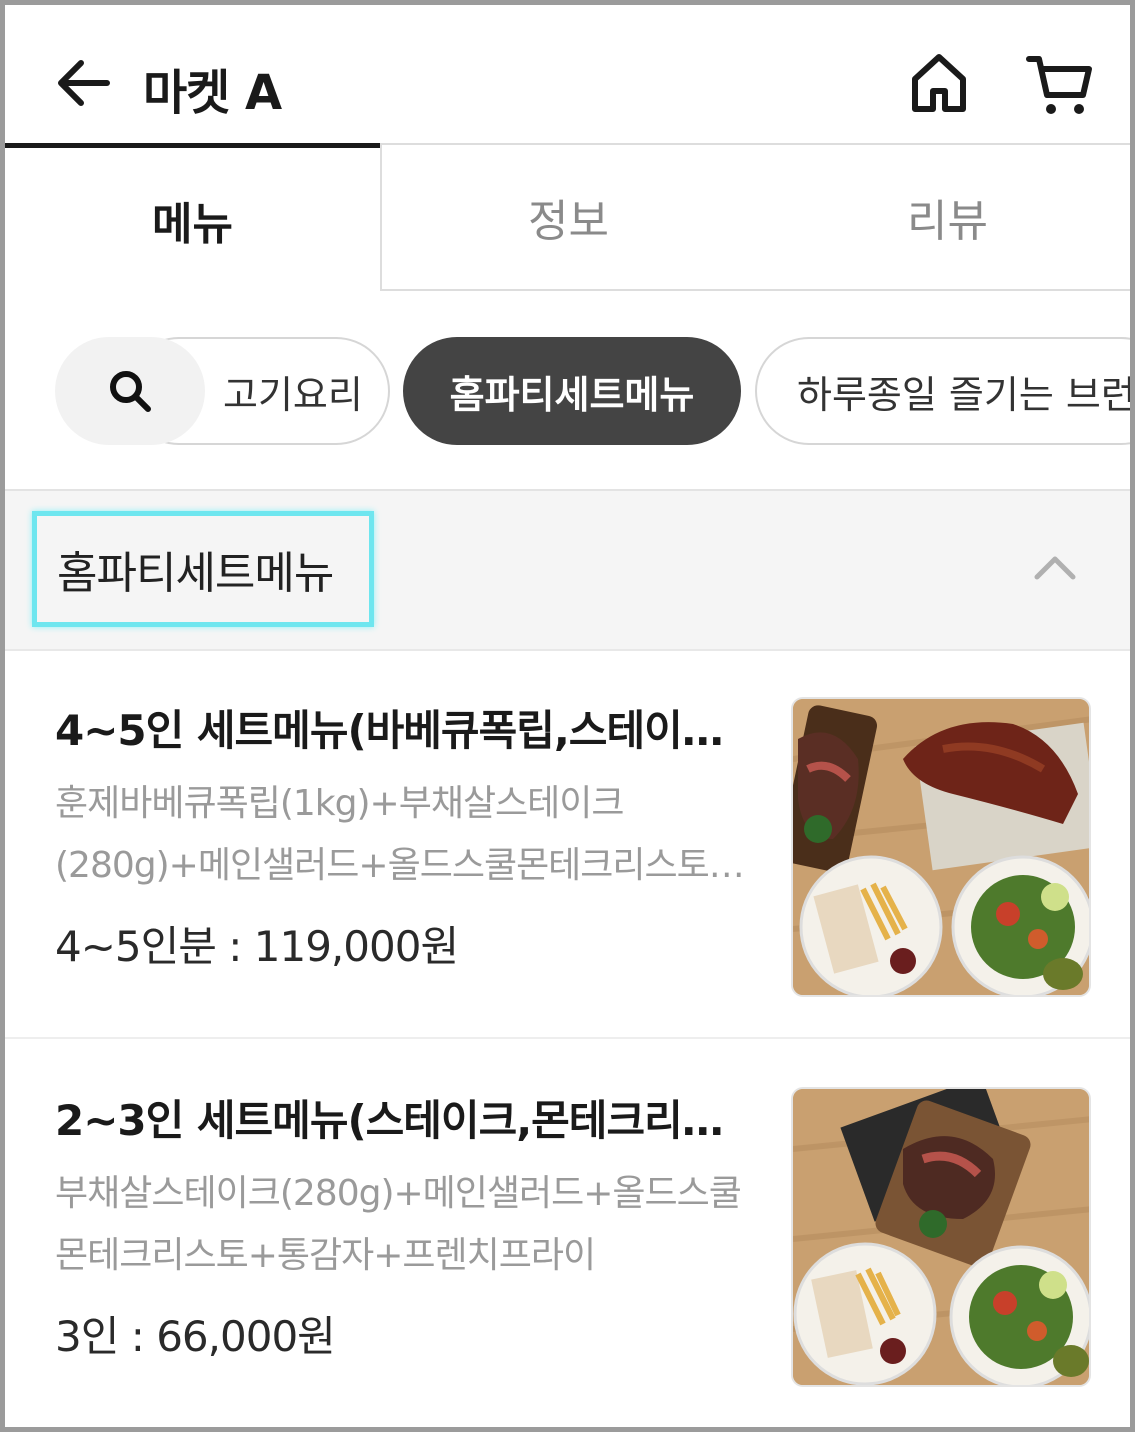 This screenshot has width=1135, height=1432. I want to click on tab-menu: 메뉴, so click(192, 217).